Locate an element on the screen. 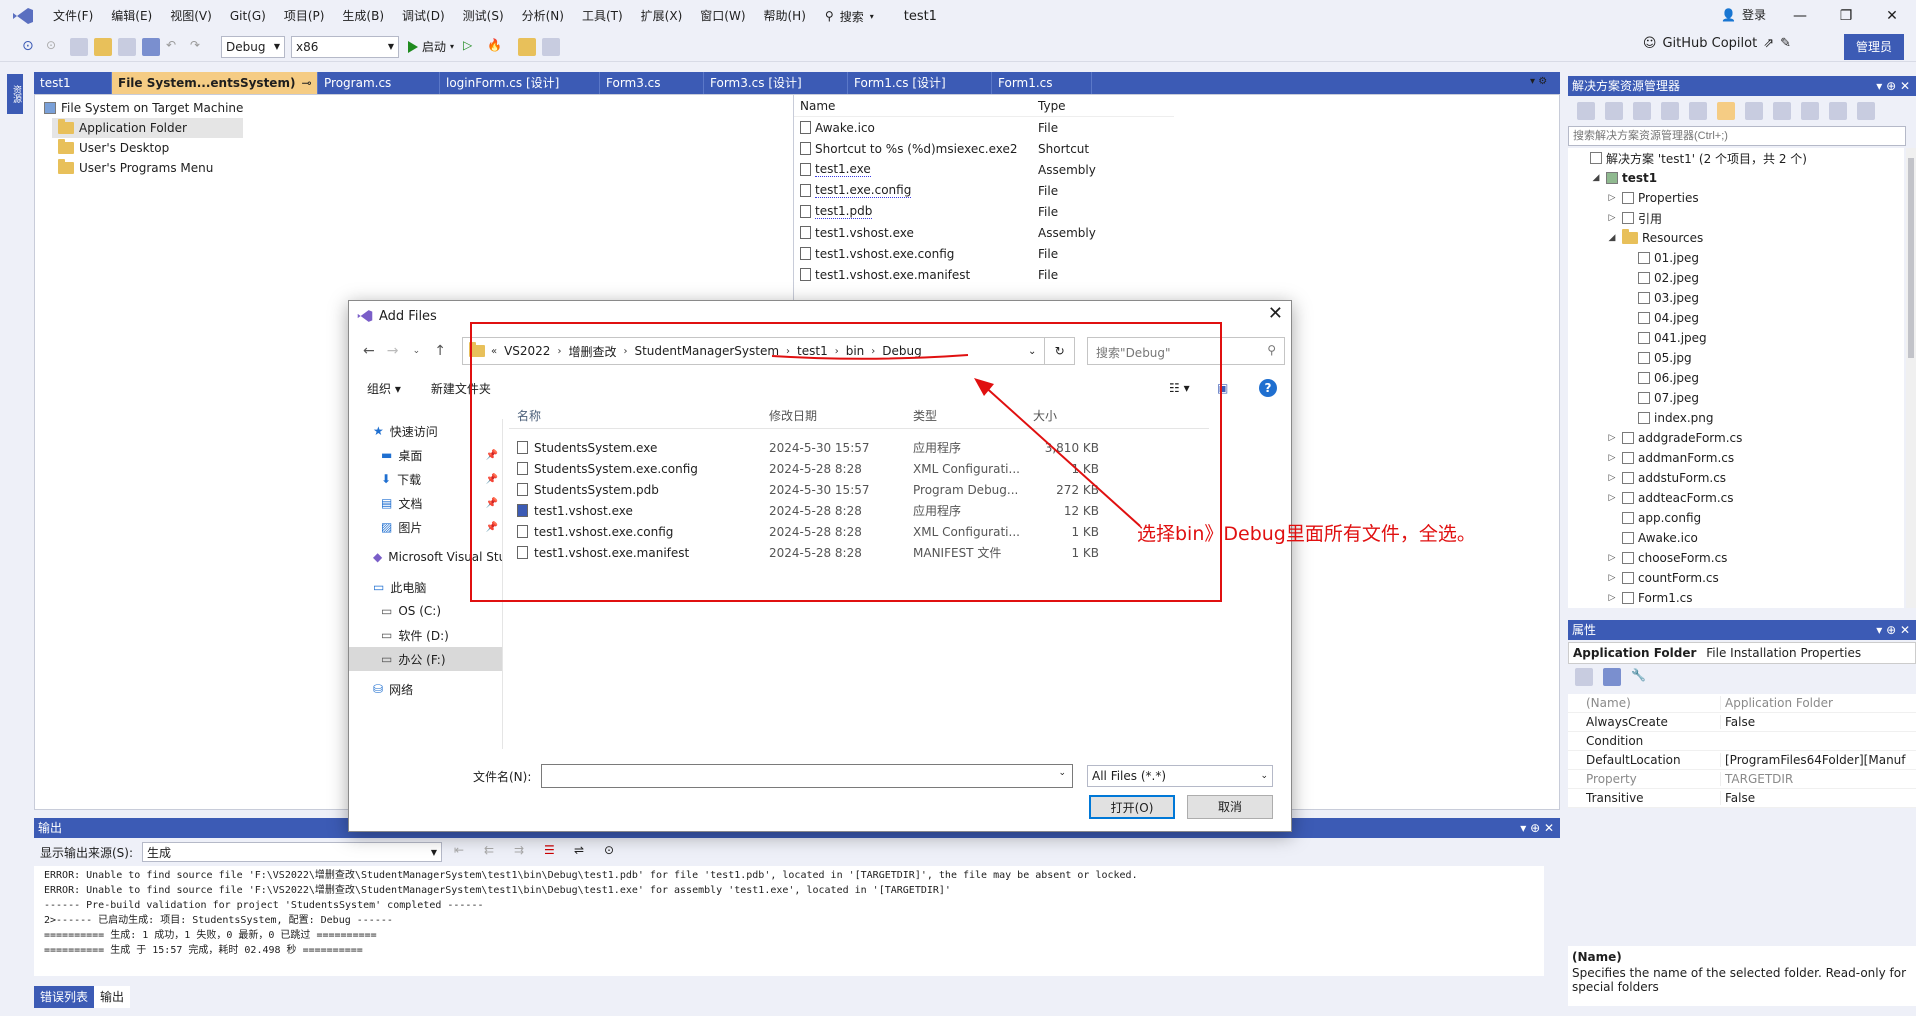 This screenshot has height=1016, width=1916. nav-network: ⛁ 网络 is located at coordinates (425, 689).